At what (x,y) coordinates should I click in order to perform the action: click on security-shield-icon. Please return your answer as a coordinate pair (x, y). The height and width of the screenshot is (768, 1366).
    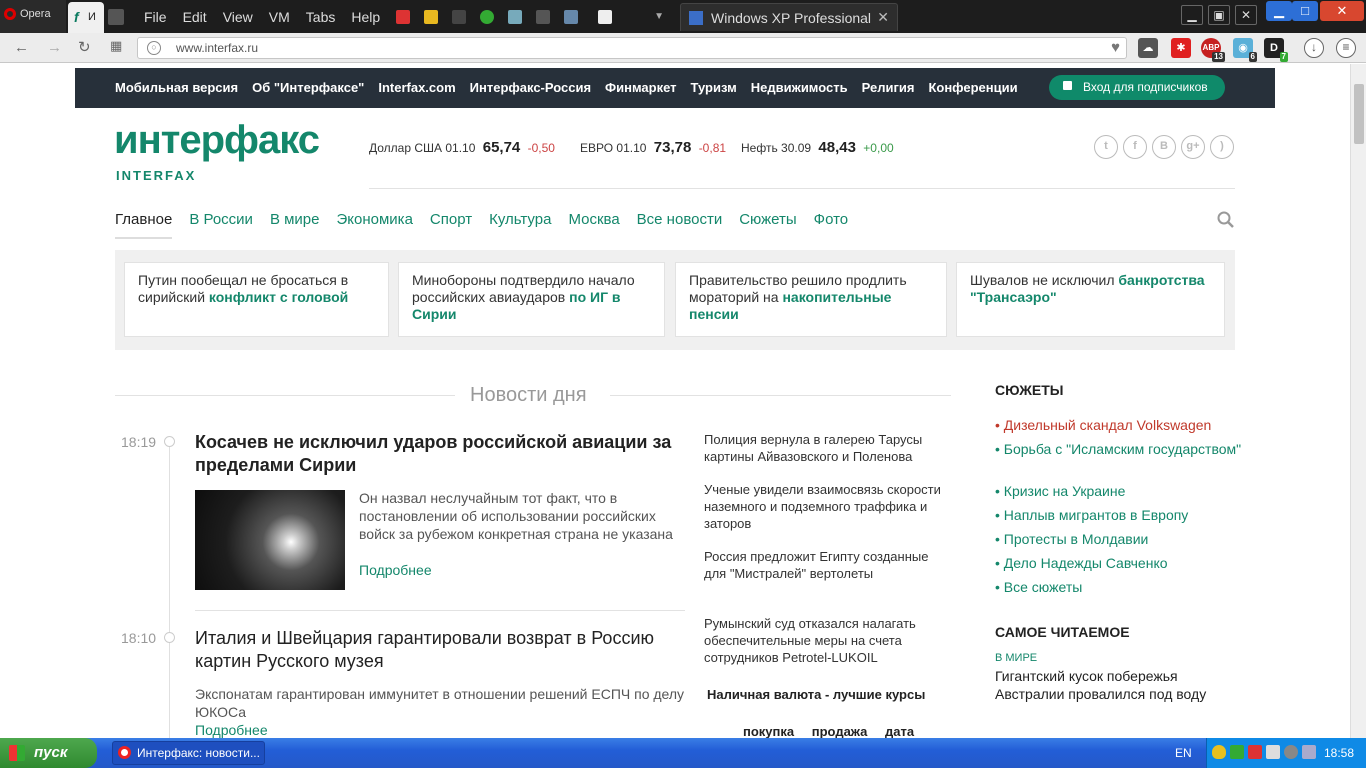
    Looking at the image, I should click on (1219, 752).